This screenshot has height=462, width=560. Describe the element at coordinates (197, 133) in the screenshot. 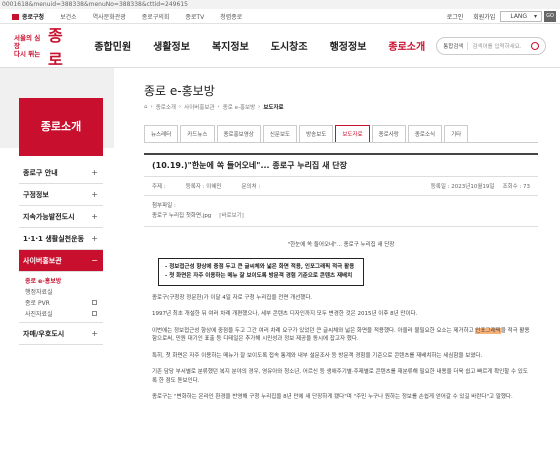

I see `tab-cardnews: 카드뉴스` at that location.